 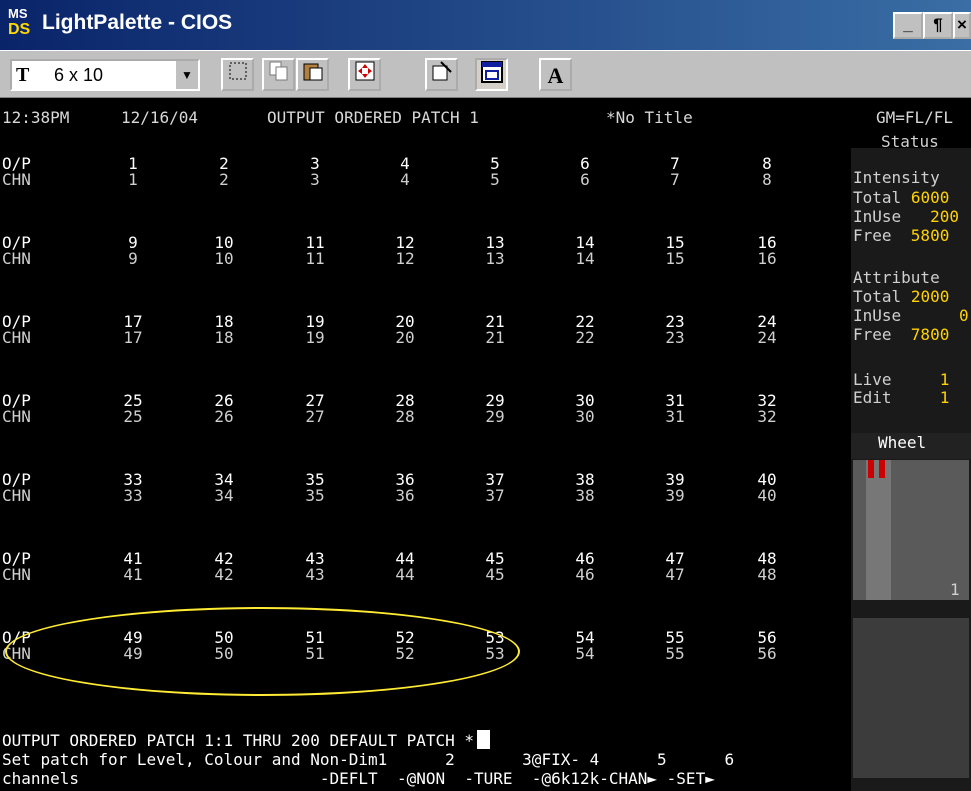 What do you see at coordinates (585, 179) in the screenshot?
I see `channel-number: 6` at bounding box center [585, 179].